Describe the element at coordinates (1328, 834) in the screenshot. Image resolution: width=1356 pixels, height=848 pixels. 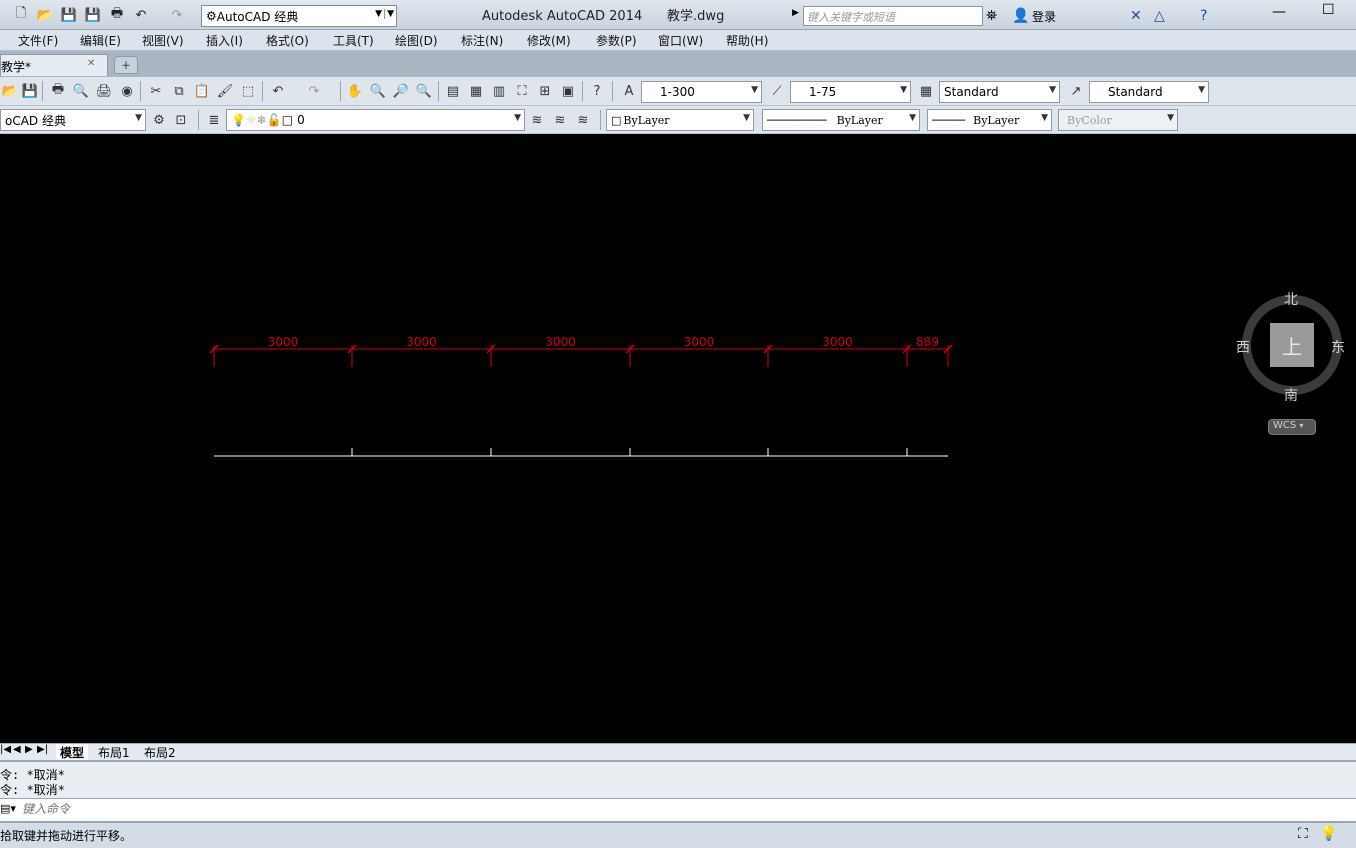
I see `bulb-icon: 💡` at that location.